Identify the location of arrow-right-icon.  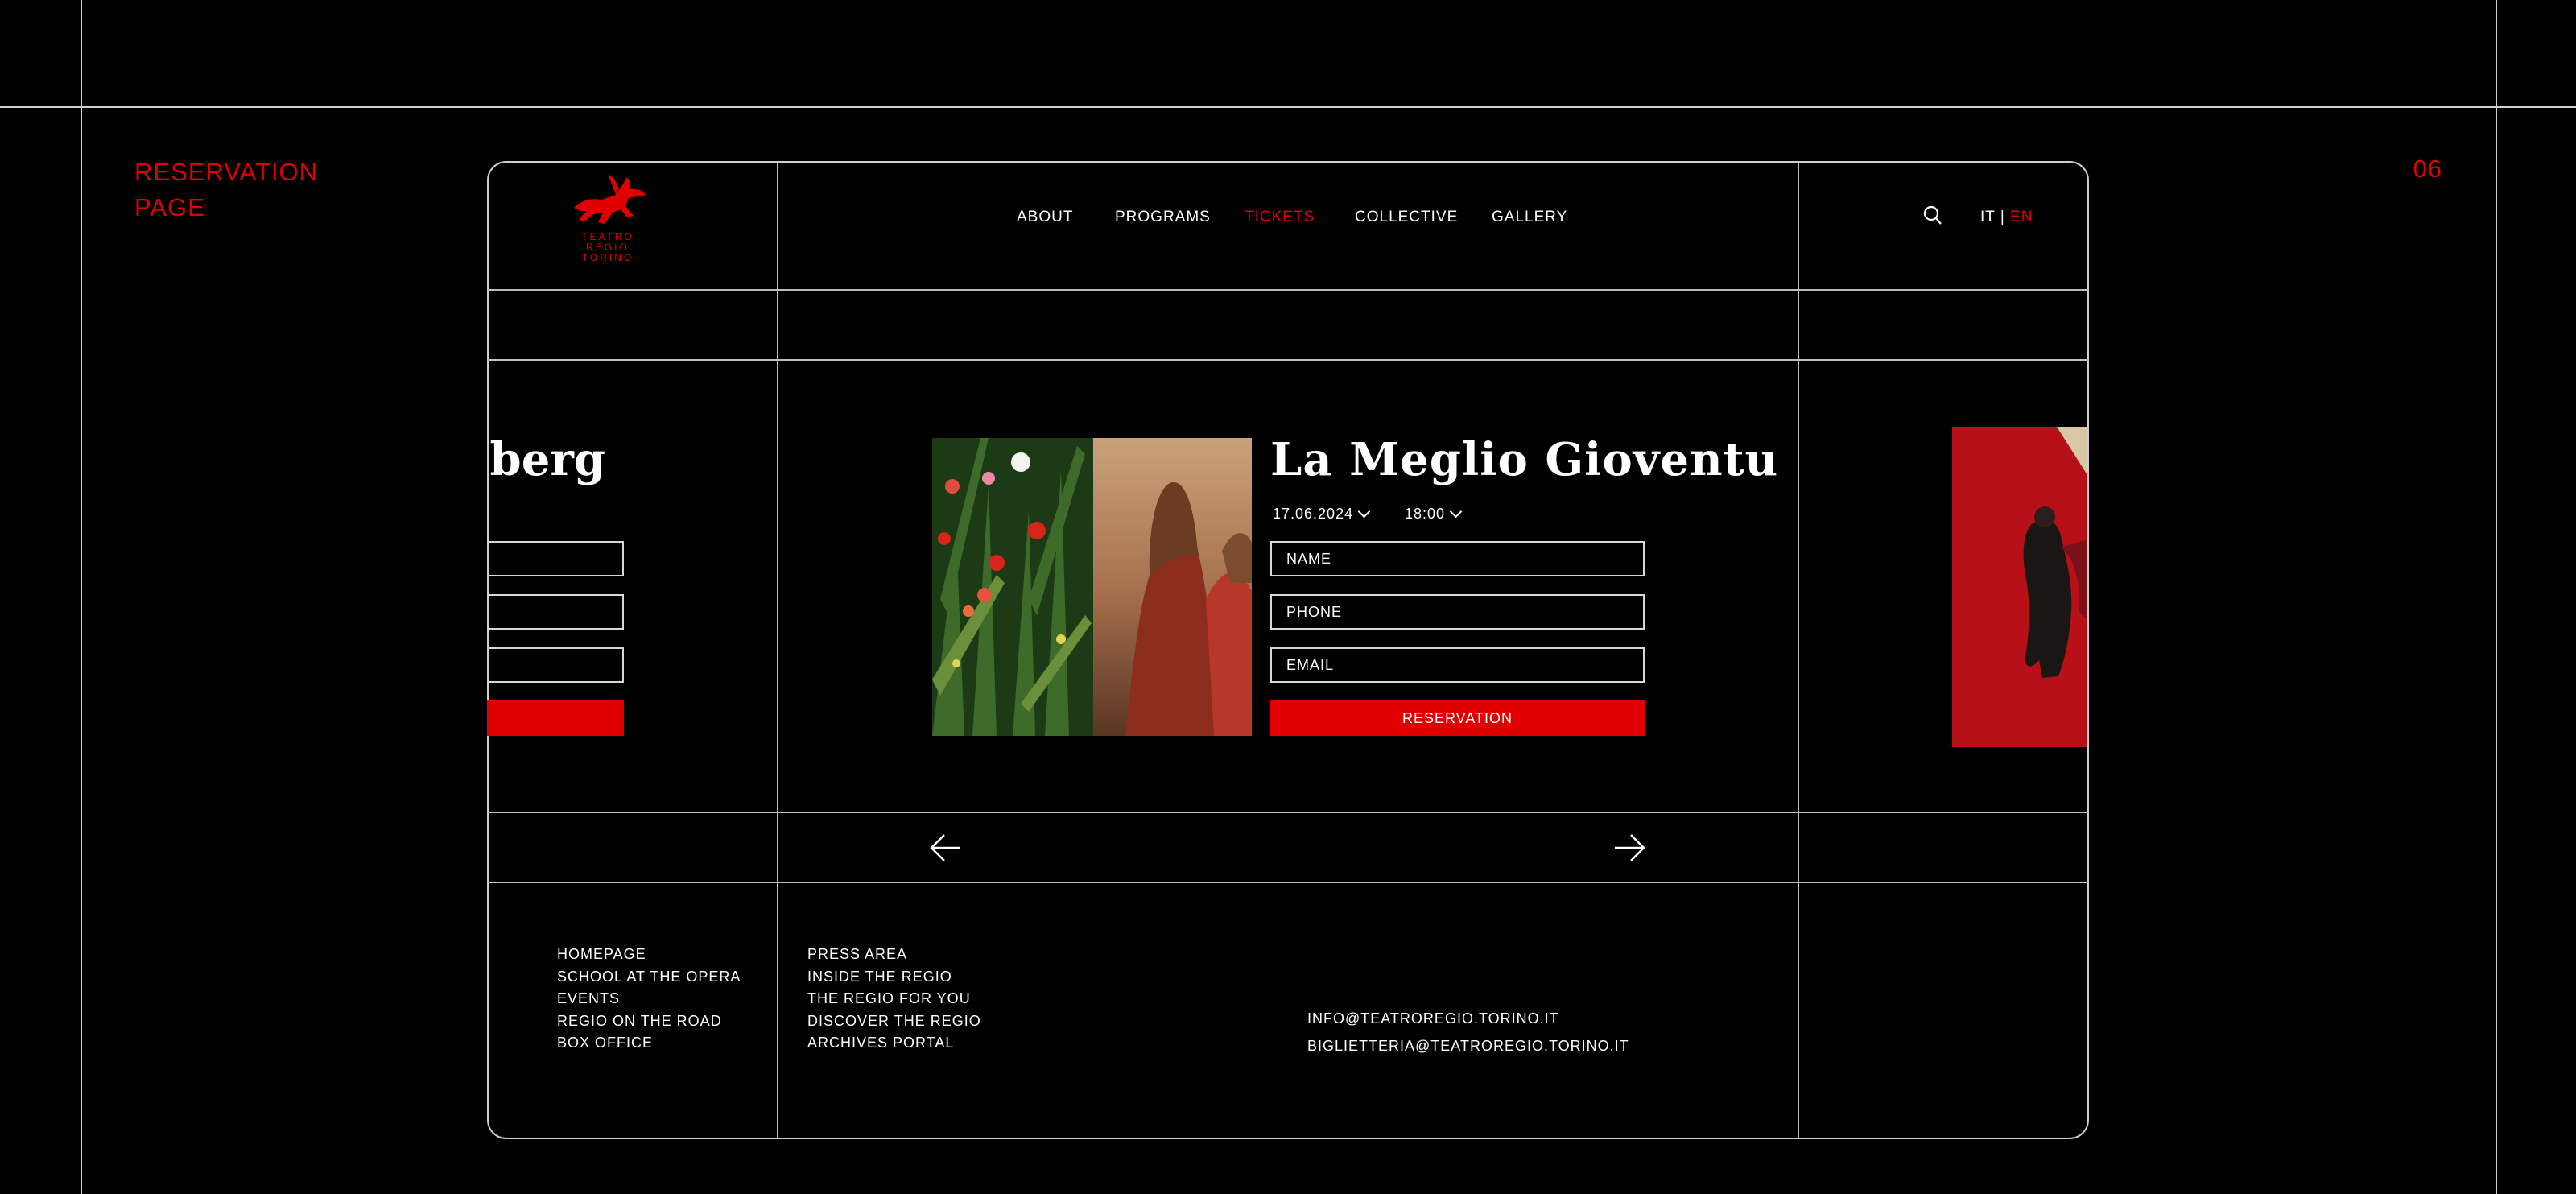
(1630, 848).